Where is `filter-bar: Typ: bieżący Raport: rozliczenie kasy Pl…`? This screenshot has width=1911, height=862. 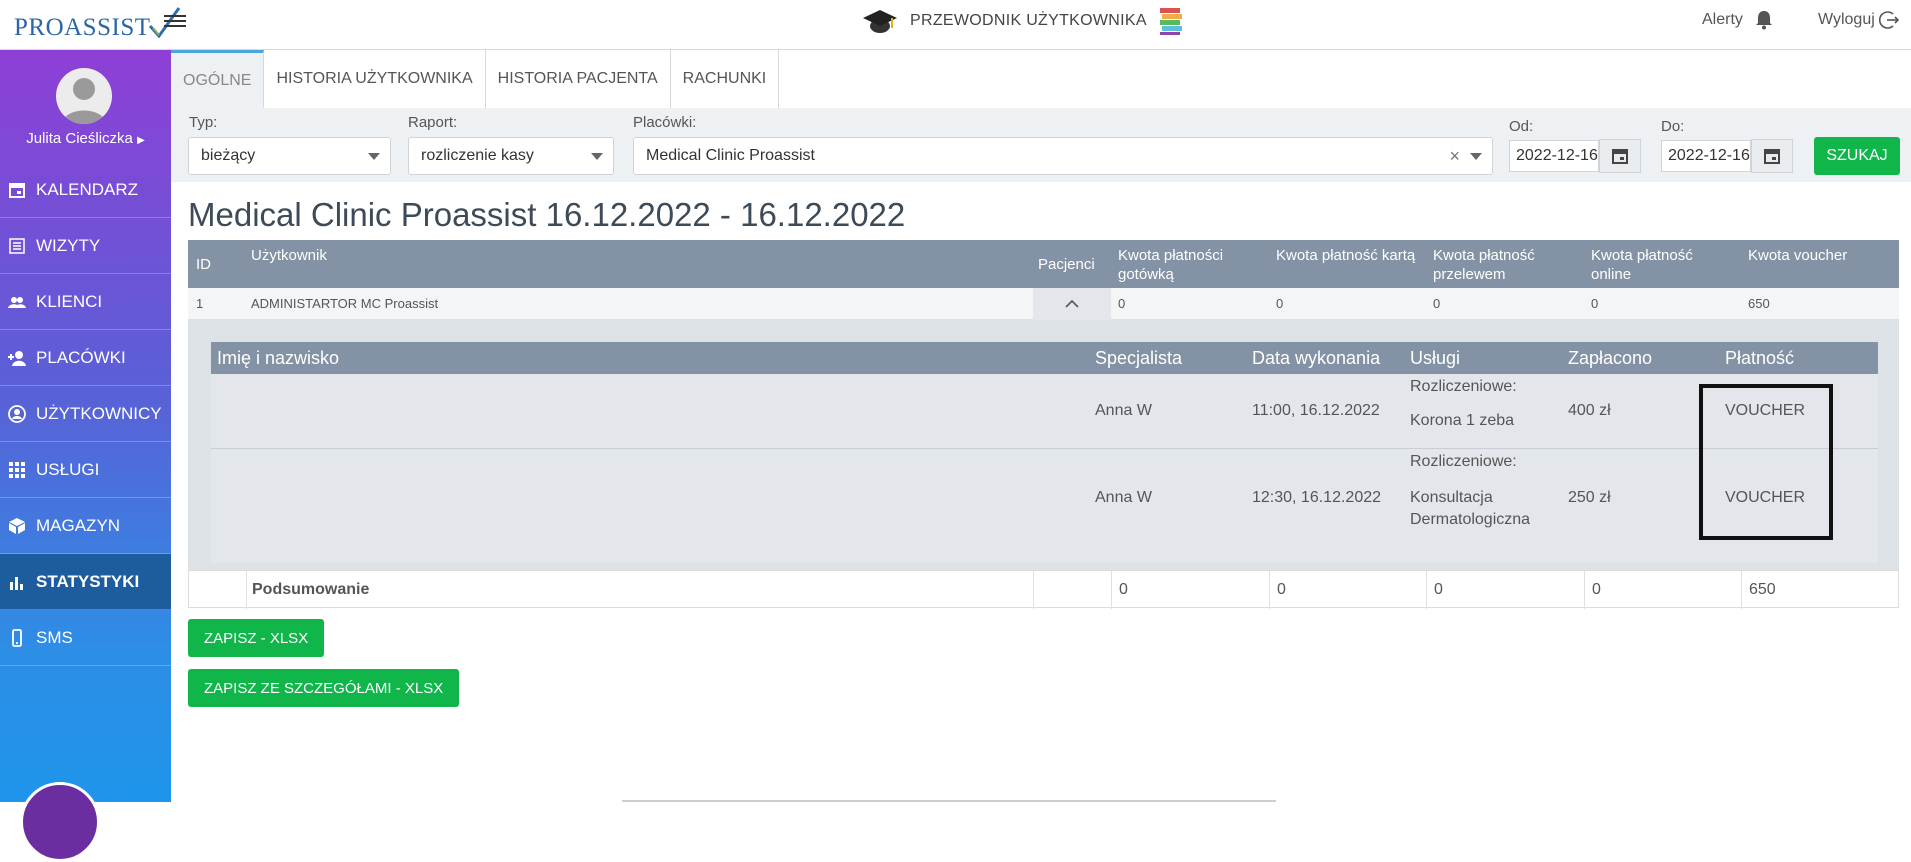 filter-bar: Typ: bieżący Raport: rozliczenie kasy Pl… is located at coordinates (1041, 145).